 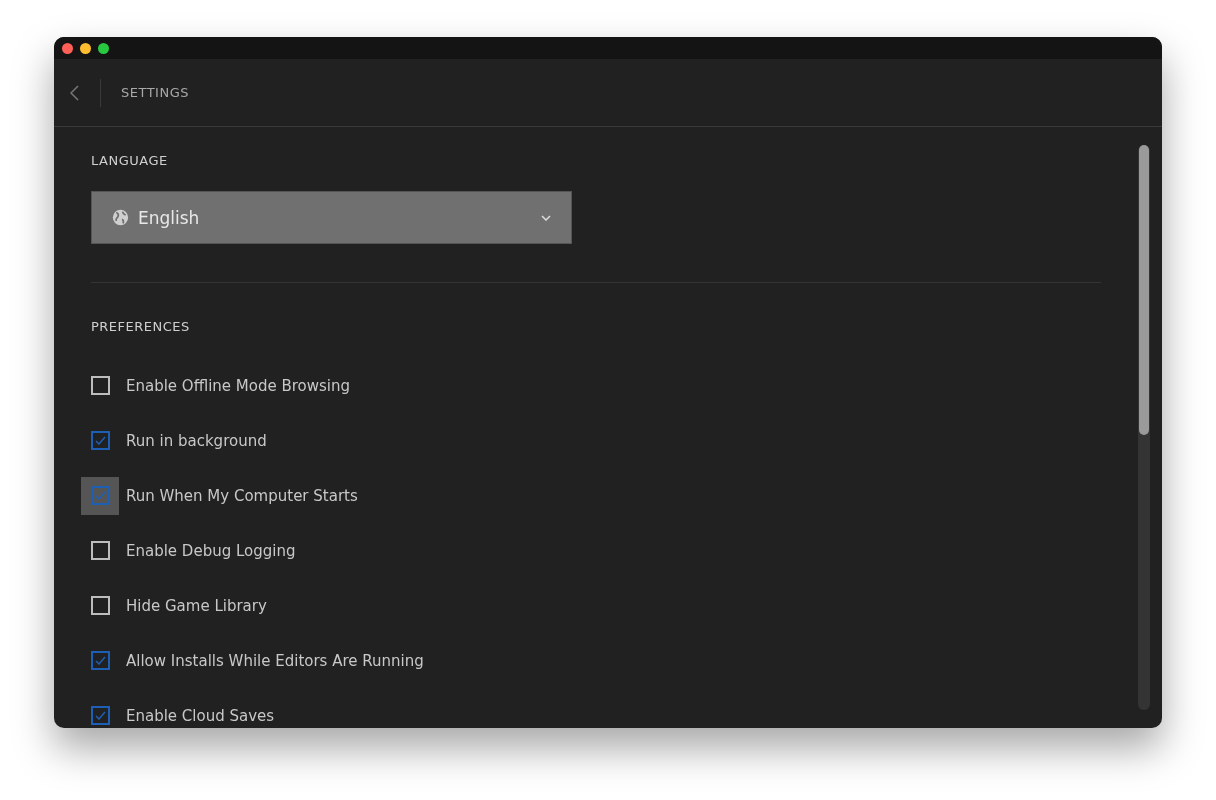 I want to click on checkbox-label: Enable Offline Mode Browsing, so click(x=238, y=385).